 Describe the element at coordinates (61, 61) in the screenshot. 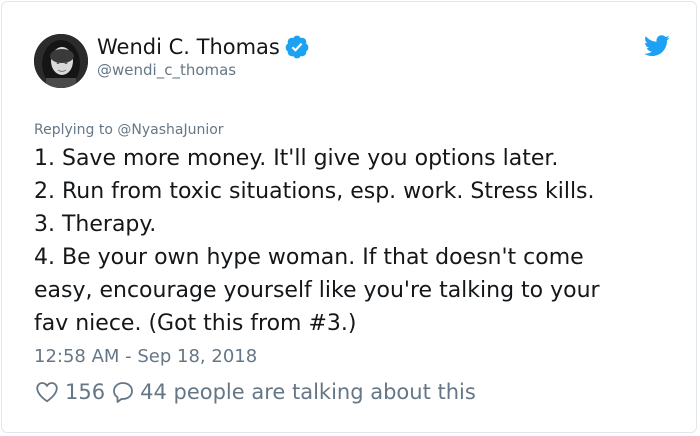

I see `avatar` at that location.